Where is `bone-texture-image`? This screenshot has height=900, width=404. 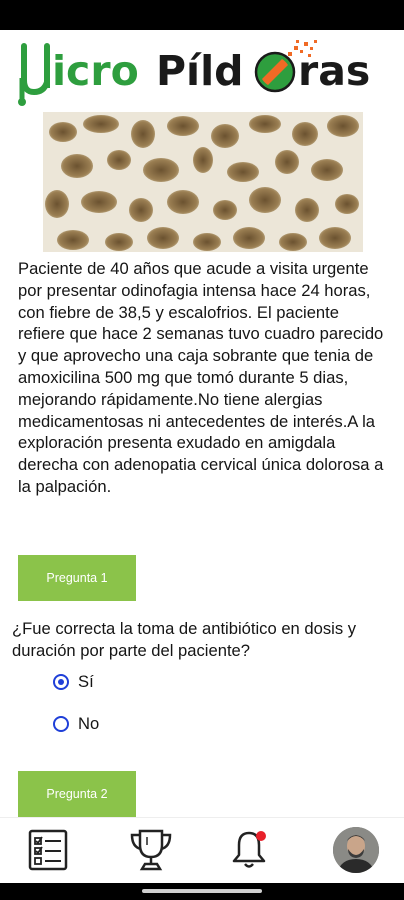
bone-texture-image is located at coordinates (203, 182).